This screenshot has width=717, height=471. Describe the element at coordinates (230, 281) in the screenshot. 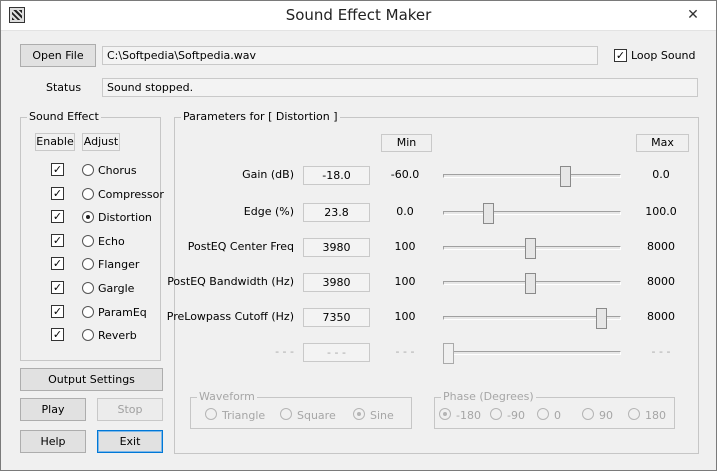

I see `param-name-label: PostEQ Bandwidth (Hz)` at that location.